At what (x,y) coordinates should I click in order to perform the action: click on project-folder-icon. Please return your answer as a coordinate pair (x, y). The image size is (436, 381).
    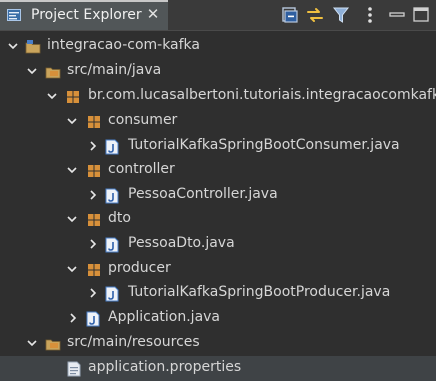
    Looking at the image, I should click on (33, 47).